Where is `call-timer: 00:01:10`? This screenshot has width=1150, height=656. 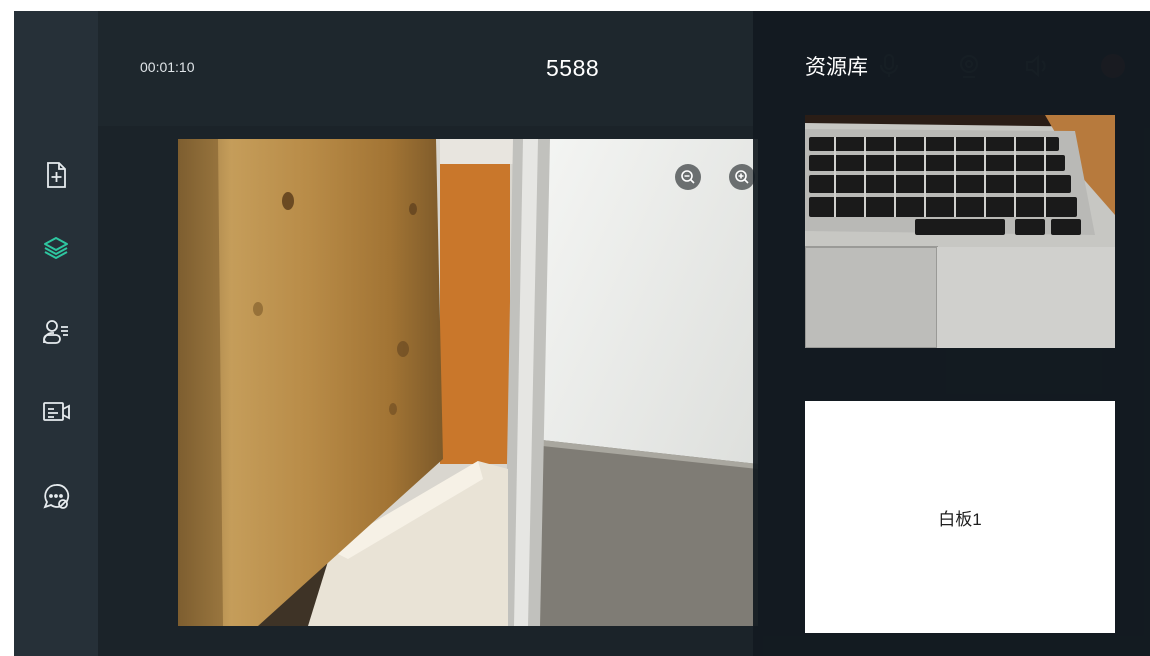 call-timer: 00:01:10 is located at coordinates (167, 67).